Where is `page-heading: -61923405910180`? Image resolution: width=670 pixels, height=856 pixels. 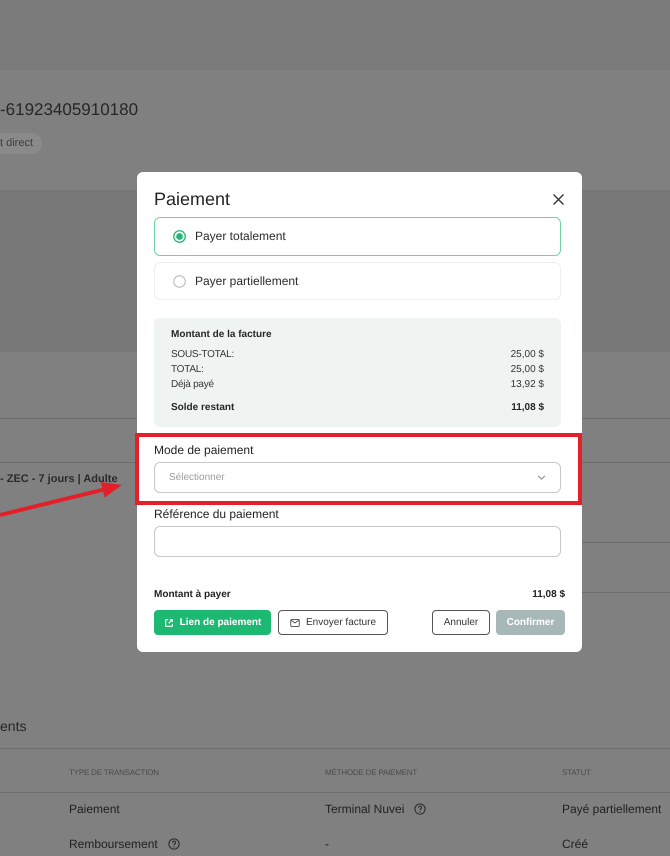
page-heading: -61923405910180 is located at coordinates (69, 110).